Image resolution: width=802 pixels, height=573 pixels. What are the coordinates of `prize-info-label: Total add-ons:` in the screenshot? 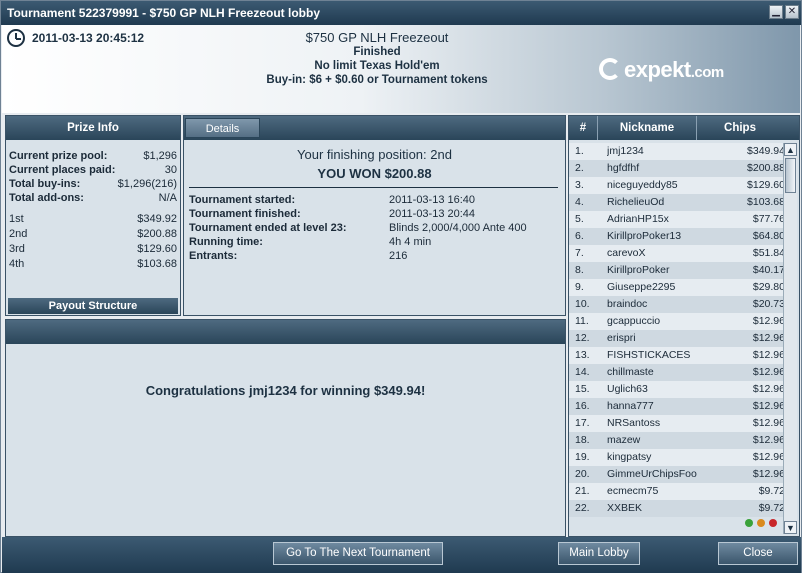 It's located at (46, 198).